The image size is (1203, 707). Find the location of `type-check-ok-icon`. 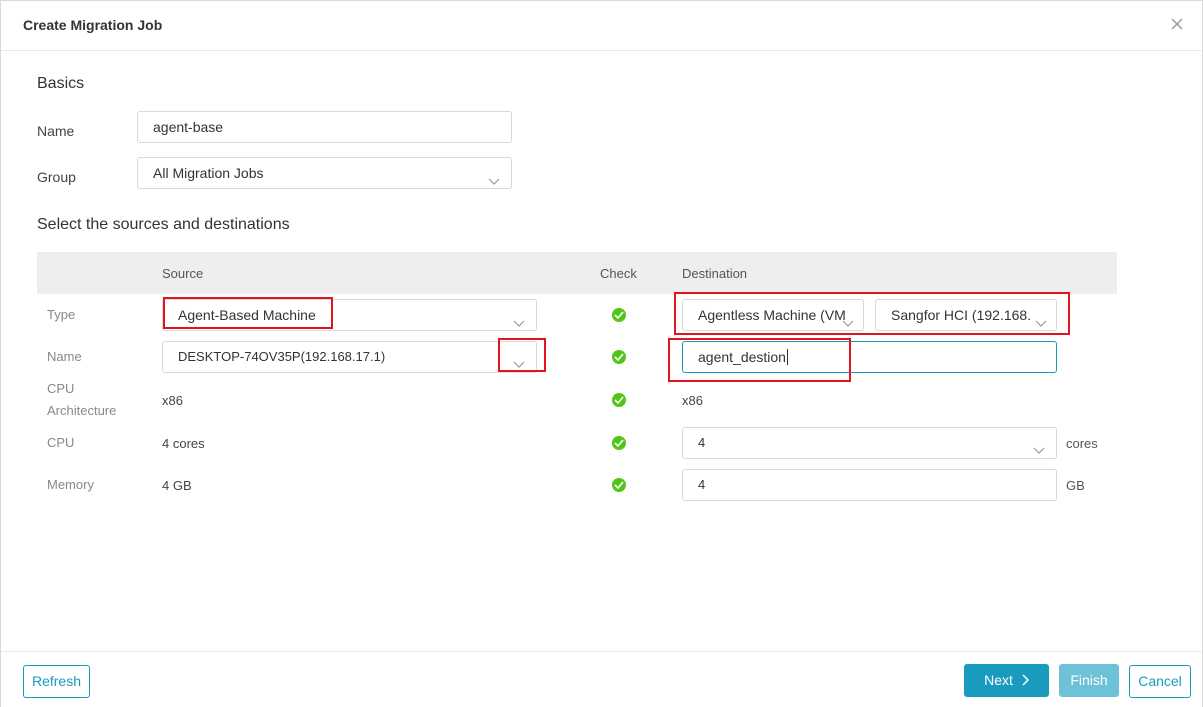

type-check-ok-icon is located at coordinates (619, 315).